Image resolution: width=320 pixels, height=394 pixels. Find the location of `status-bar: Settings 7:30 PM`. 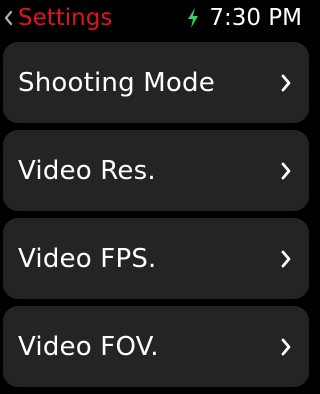

status-bar: Settings 7:30 PM is located at coordinates (156, 19).